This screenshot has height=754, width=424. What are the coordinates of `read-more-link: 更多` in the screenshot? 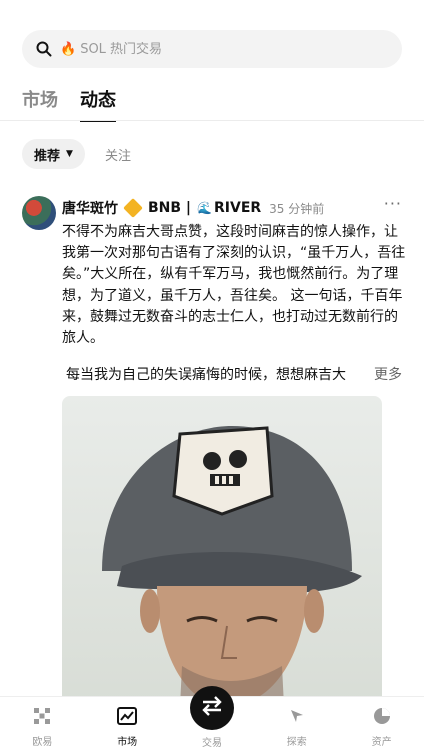 It's located at (380, 374).